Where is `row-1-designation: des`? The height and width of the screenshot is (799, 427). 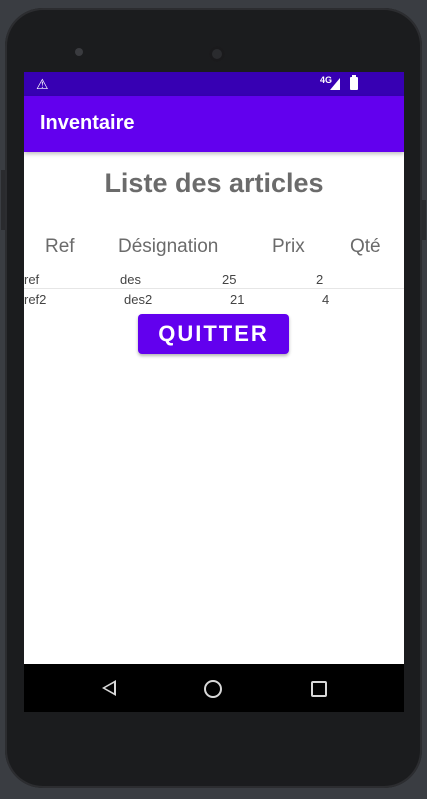
row-1-designation: des is located at coordinates (130, 279).